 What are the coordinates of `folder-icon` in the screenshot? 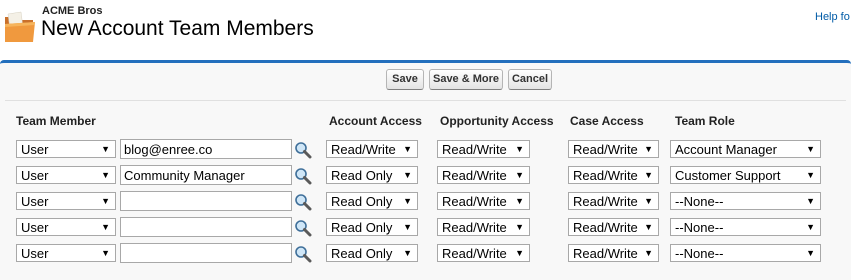 It's located at (20, 26).